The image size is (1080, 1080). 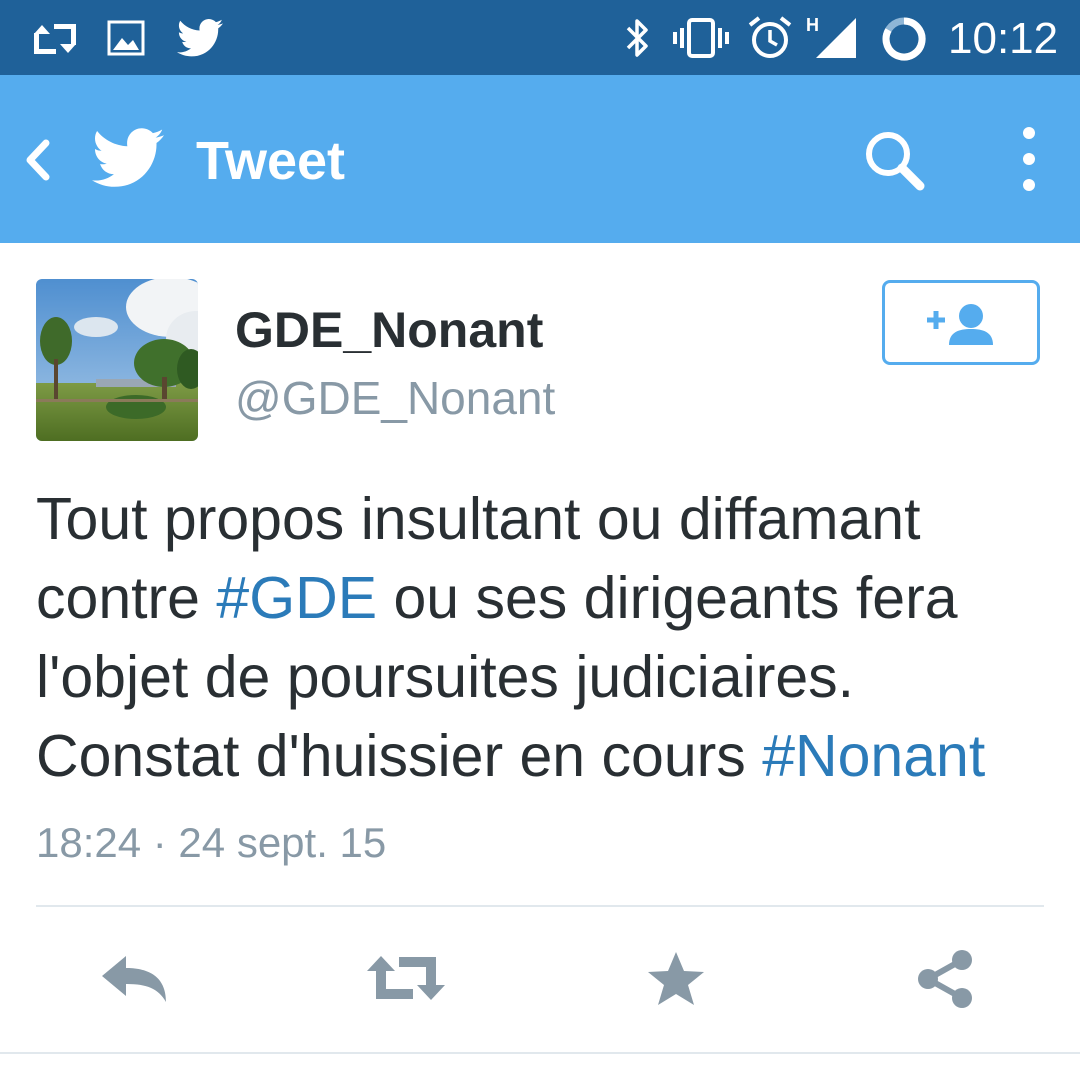 I want to click on add-user-icon, so click(x=960, y=324).